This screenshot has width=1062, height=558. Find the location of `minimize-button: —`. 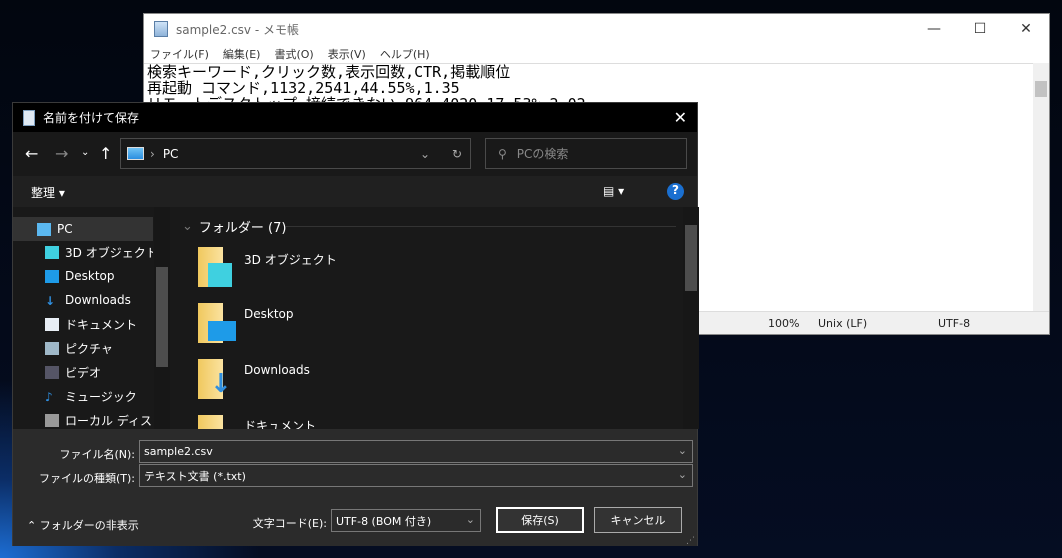

minimize-button: — is located at coordinates (934, 29).